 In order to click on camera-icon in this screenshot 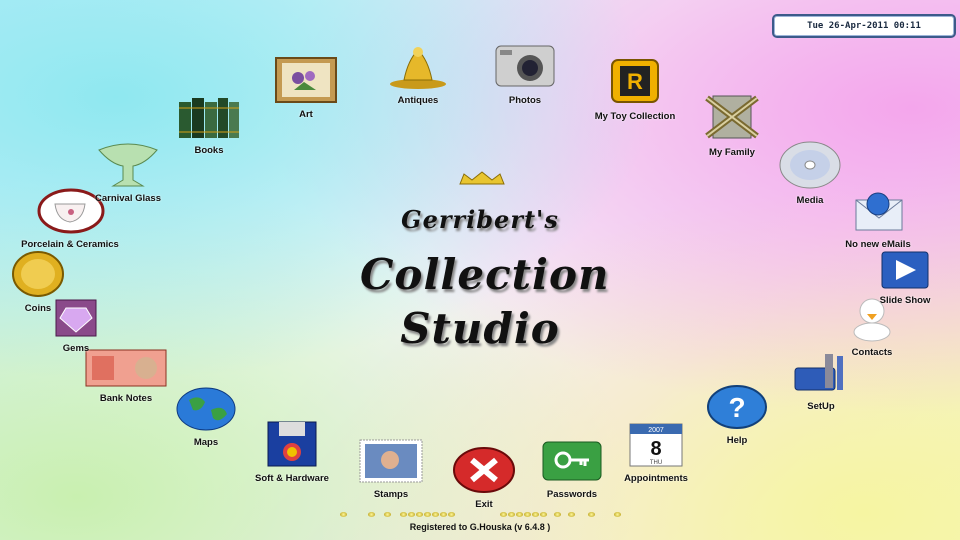, I will do `click(525, 66)`.